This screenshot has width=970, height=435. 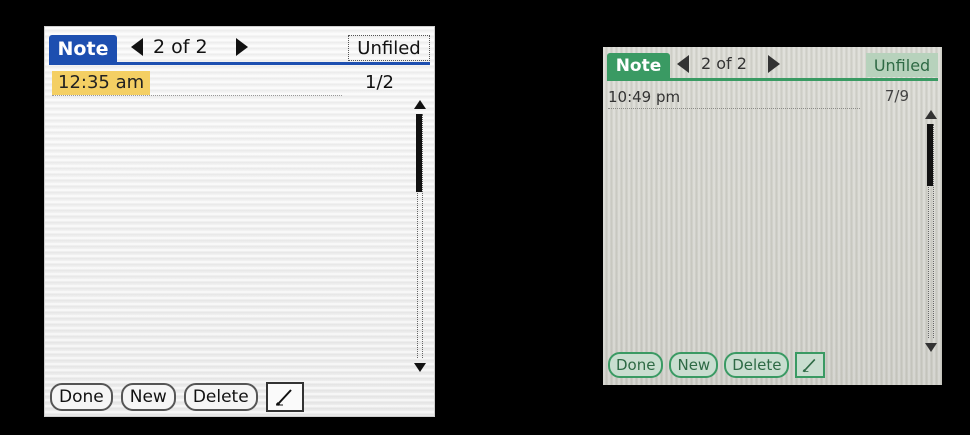 I want to click on note-index: 1/2, so click(x=379, y=82).